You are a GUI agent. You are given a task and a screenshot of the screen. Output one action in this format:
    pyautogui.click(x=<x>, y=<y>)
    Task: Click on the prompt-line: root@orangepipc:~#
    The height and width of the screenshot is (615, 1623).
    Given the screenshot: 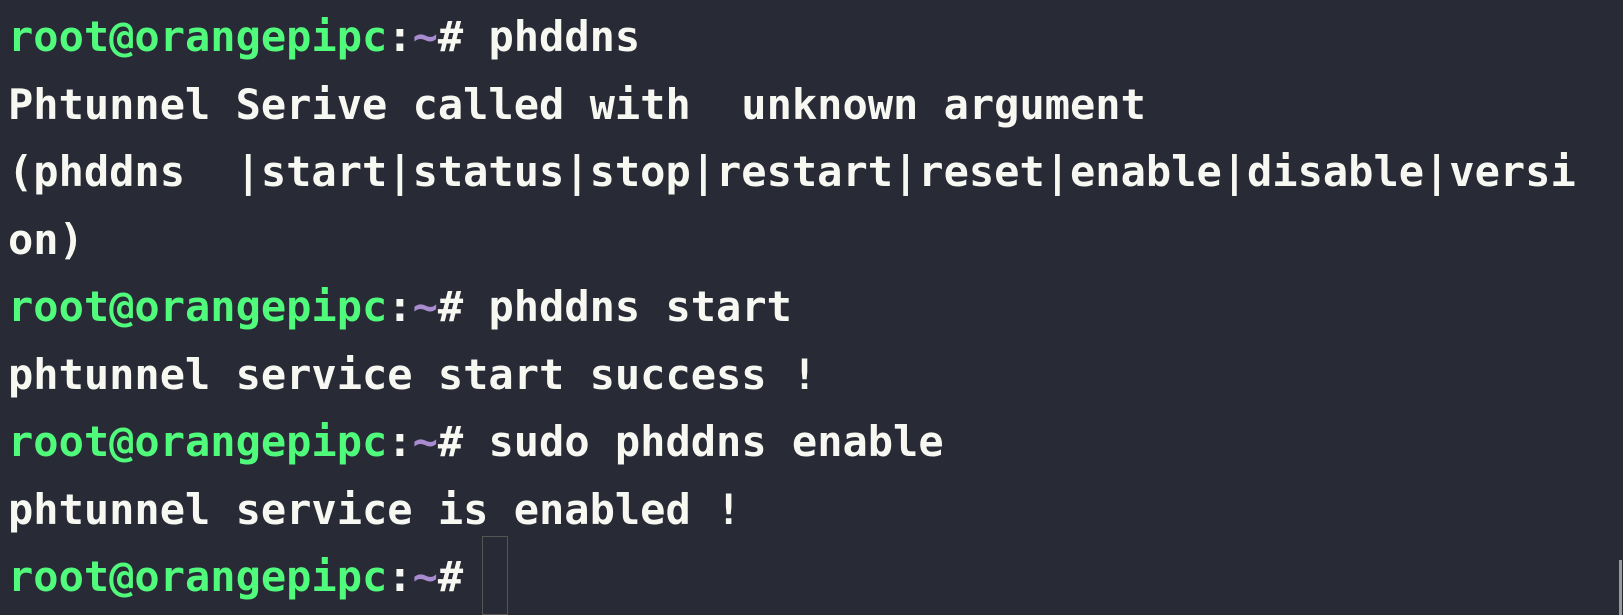 What is the action you would take?
    pyautogui.click(x=792, y=577)
    